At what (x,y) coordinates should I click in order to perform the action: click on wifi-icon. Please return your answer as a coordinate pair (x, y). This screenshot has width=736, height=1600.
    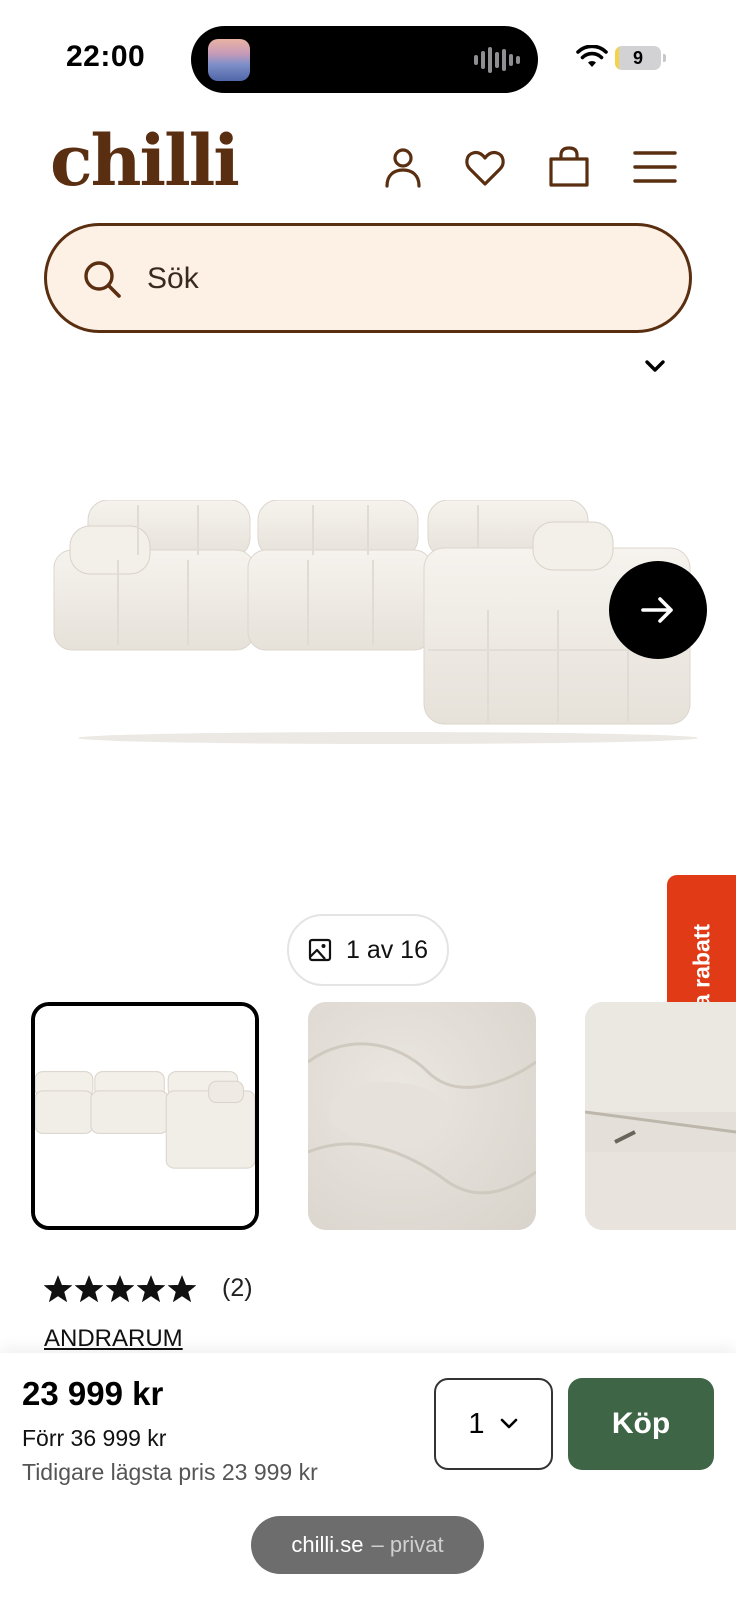
    Looking at the image, I should click on (592, 56).